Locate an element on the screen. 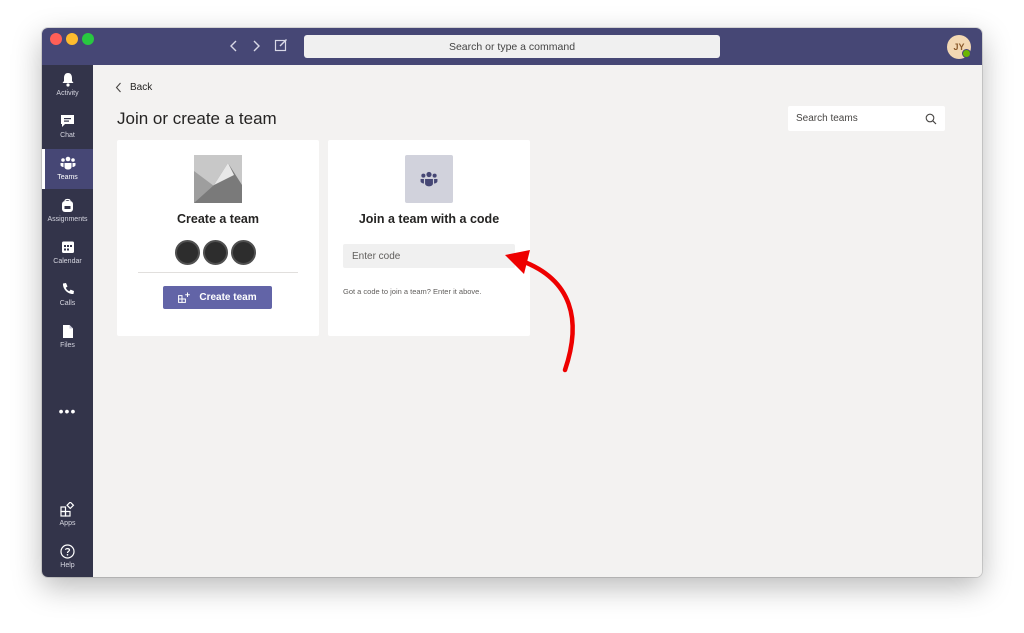  page-title: Join or create a team is located at coordinates (197, 118).